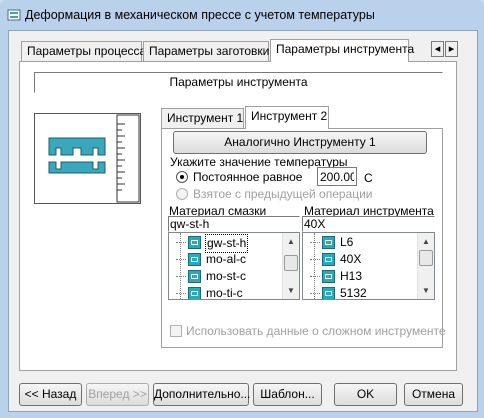 This screenshot has width=484, height=418. I want to click on tab-process-params: Параметры процесса, so click(83, 51).